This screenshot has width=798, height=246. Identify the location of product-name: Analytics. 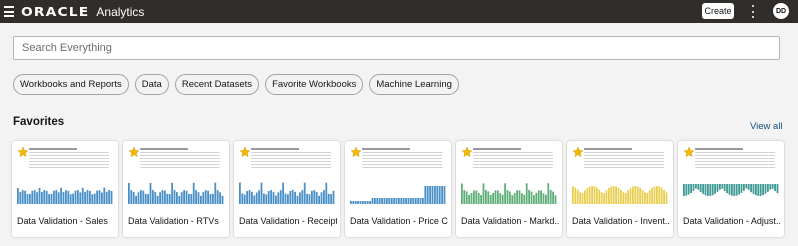
(120, 11).